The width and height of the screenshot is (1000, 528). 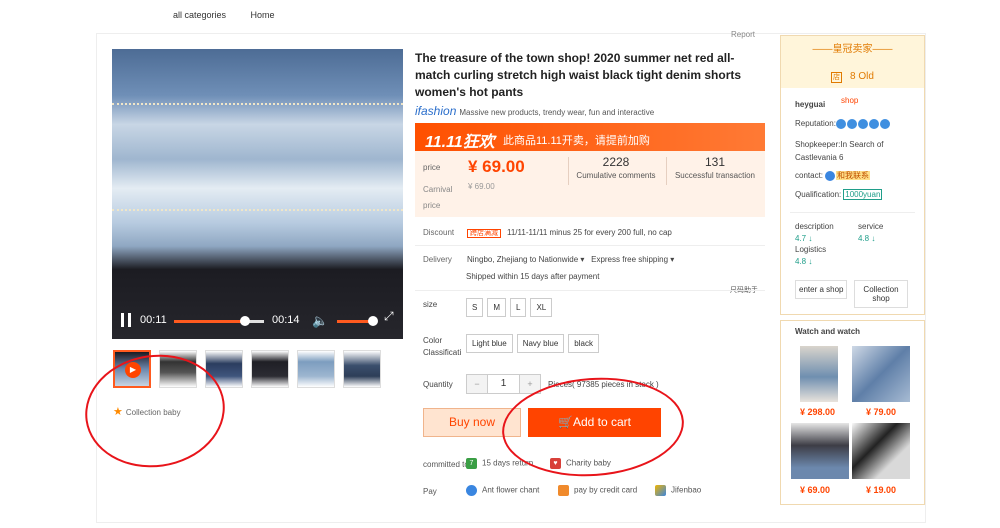 What do you see at coordinates (818, 144) in the screenshot?
I see `shopkeeper-label: Shopkeeper:` at bounding box center [818, 144].